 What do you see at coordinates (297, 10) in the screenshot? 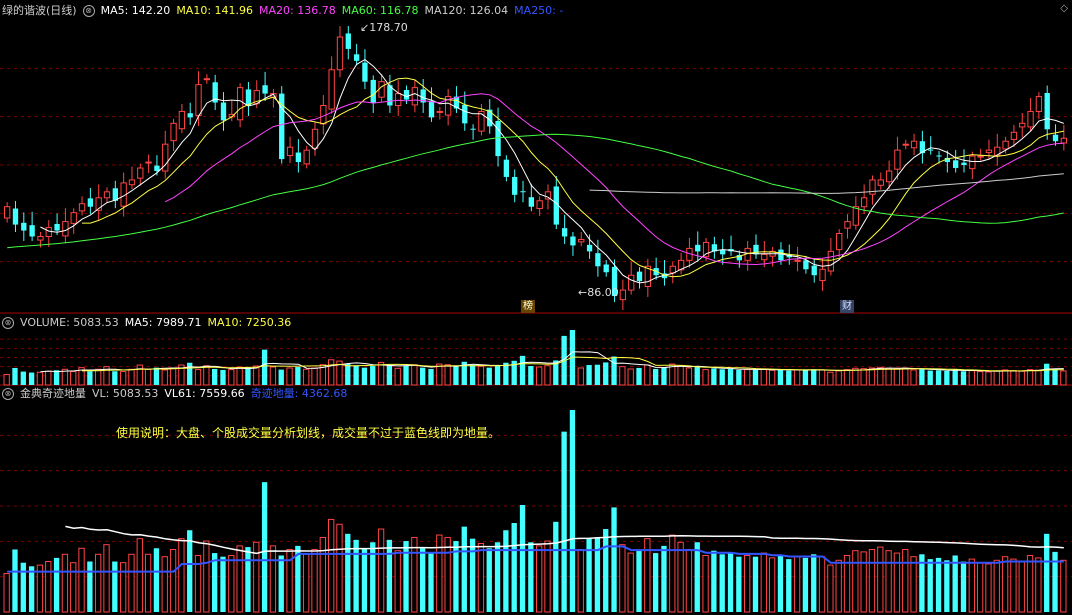
I see `ma-label-2: MA20: 136.78` at bounding box center [297, 10].